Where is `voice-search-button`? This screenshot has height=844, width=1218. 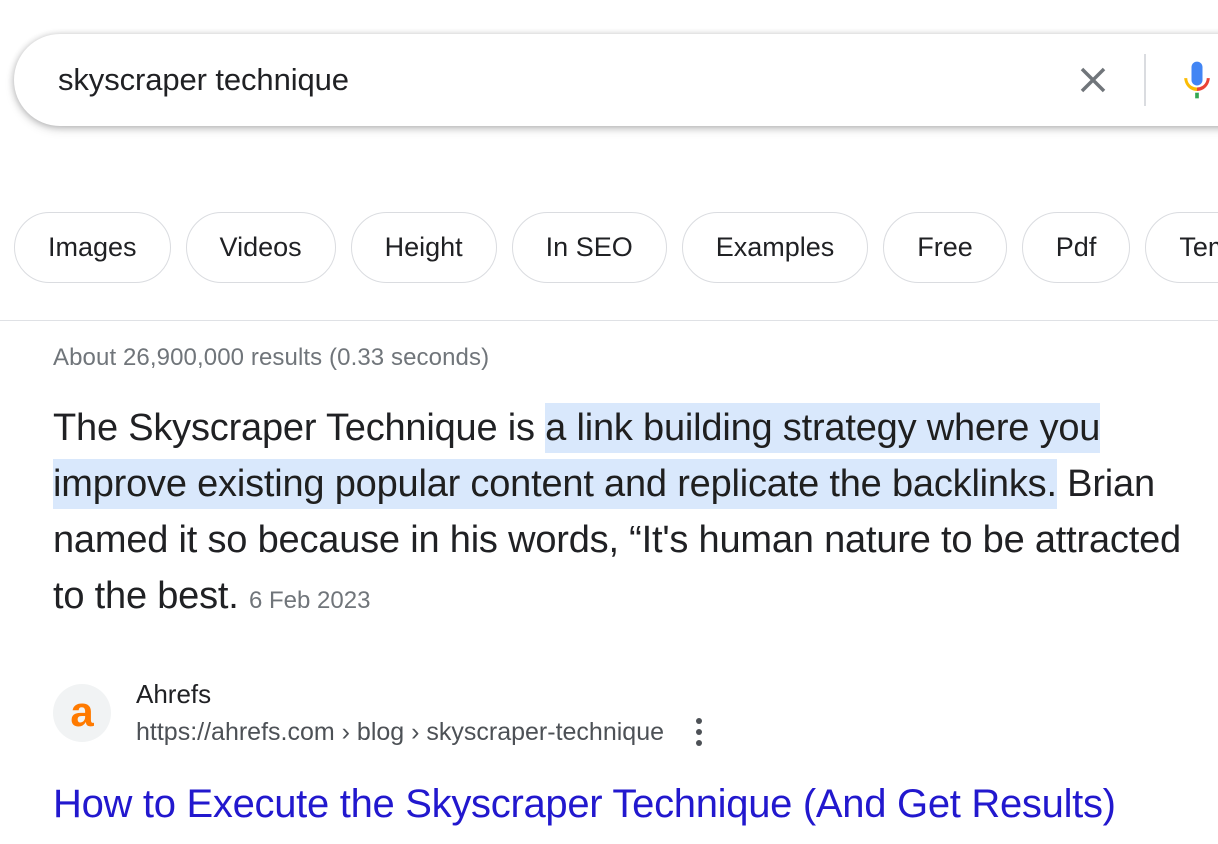
voice-search-button is located at coordinates (1192, 80).